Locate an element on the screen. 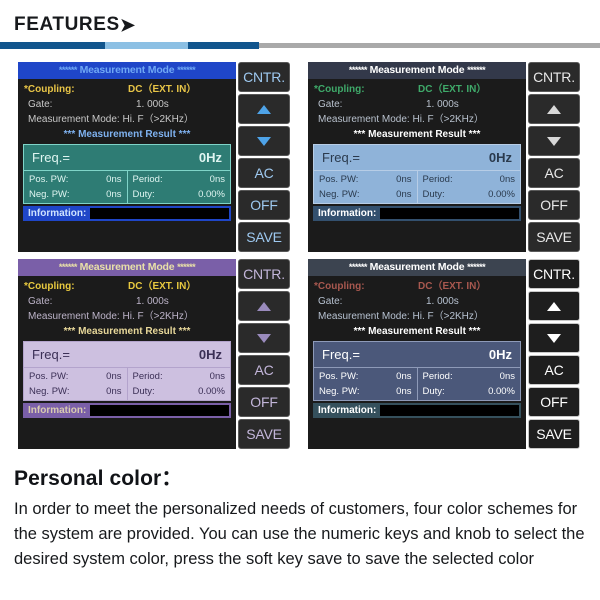 The height and width of the screenshot is (600, 600). header-rule is located at coordinates (300, 45).